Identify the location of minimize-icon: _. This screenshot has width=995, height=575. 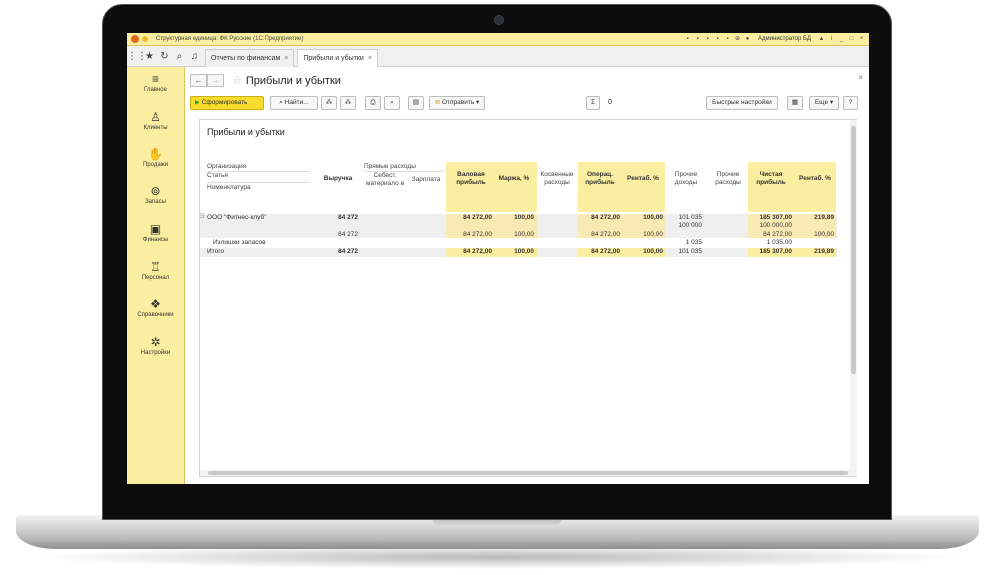
(841, 39).